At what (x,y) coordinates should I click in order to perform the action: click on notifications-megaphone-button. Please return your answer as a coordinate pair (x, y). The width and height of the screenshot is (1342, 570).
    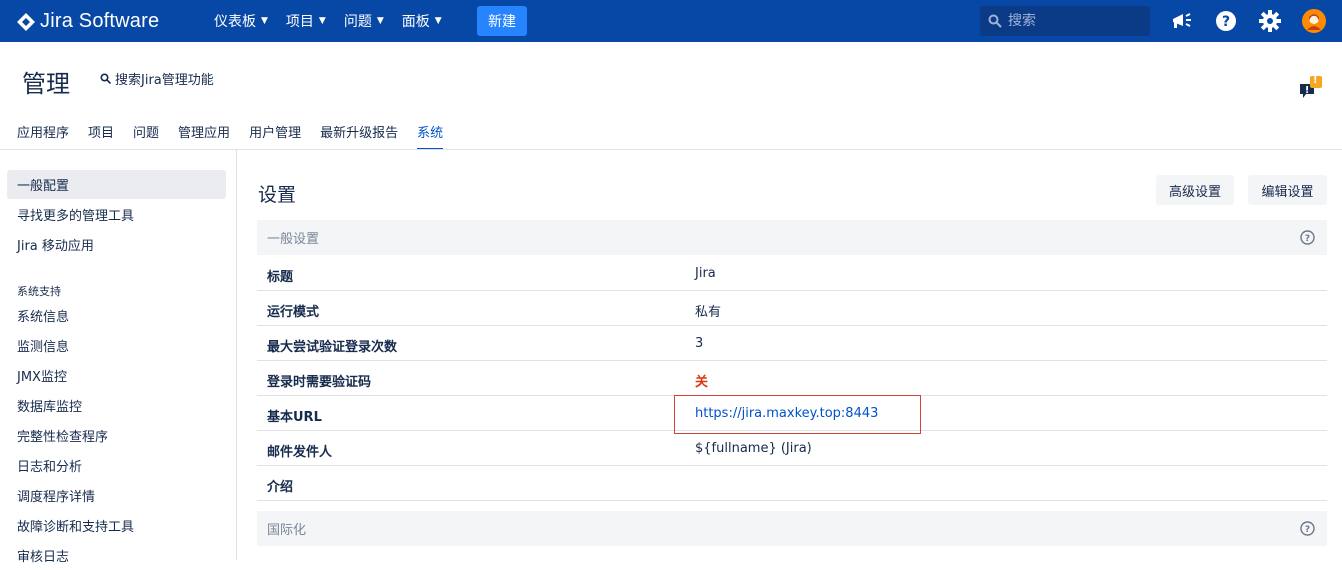
    Looking at the image, I should click on (1182, 21).